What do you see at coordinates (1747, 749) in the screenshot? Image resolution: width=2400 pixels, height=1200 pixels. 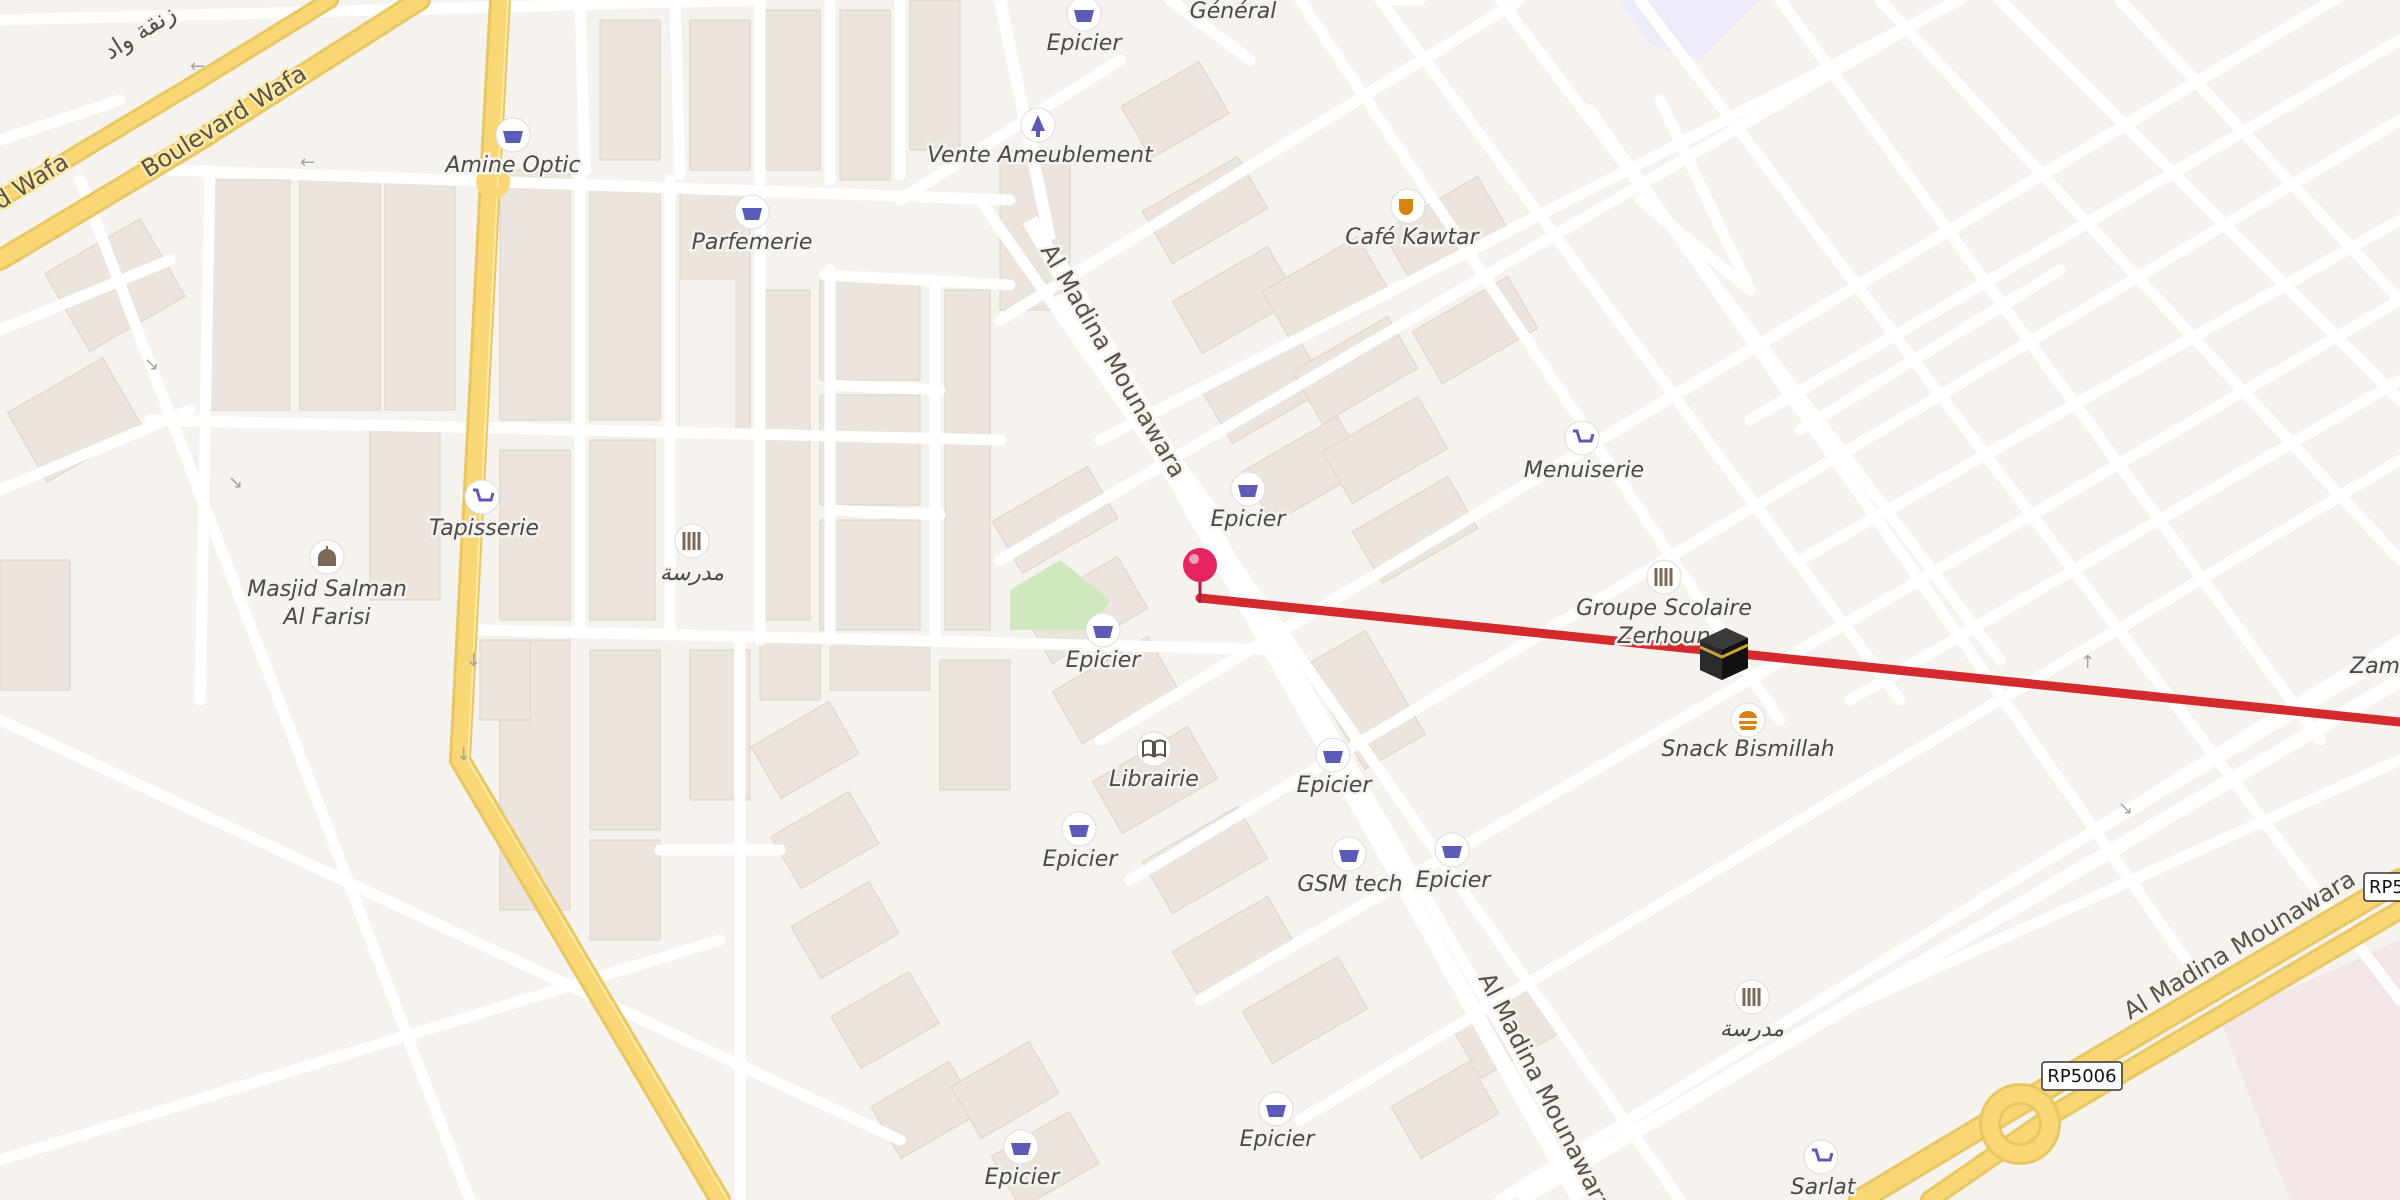 I see `svg-text: Snack Bismillah` at bounding box center [1747, 749].